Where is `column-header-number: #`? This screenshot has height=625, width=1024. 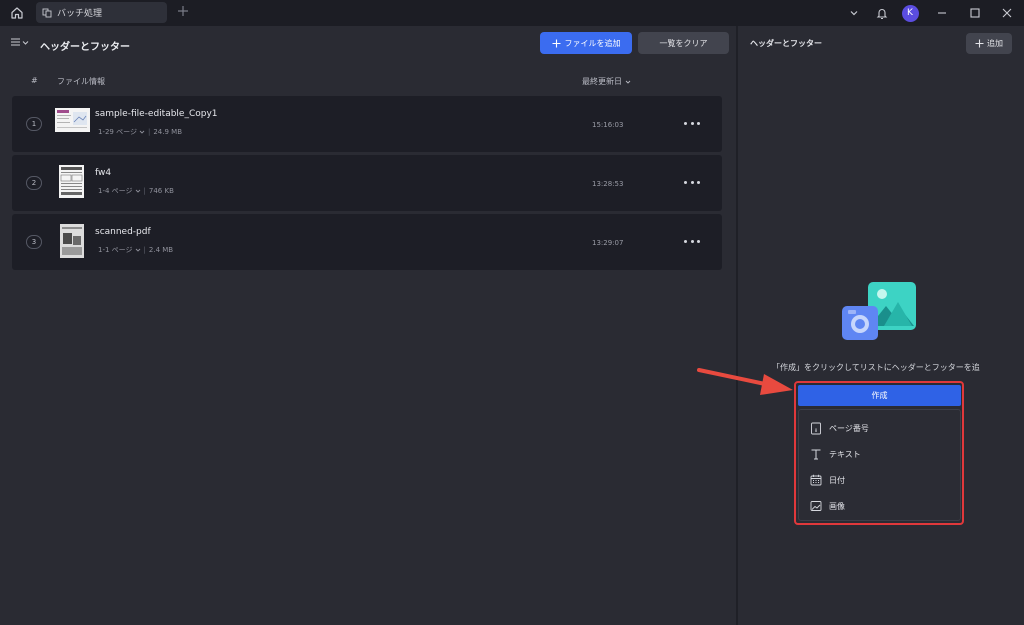 column-header-number: # is located at coordinates (34, 80).